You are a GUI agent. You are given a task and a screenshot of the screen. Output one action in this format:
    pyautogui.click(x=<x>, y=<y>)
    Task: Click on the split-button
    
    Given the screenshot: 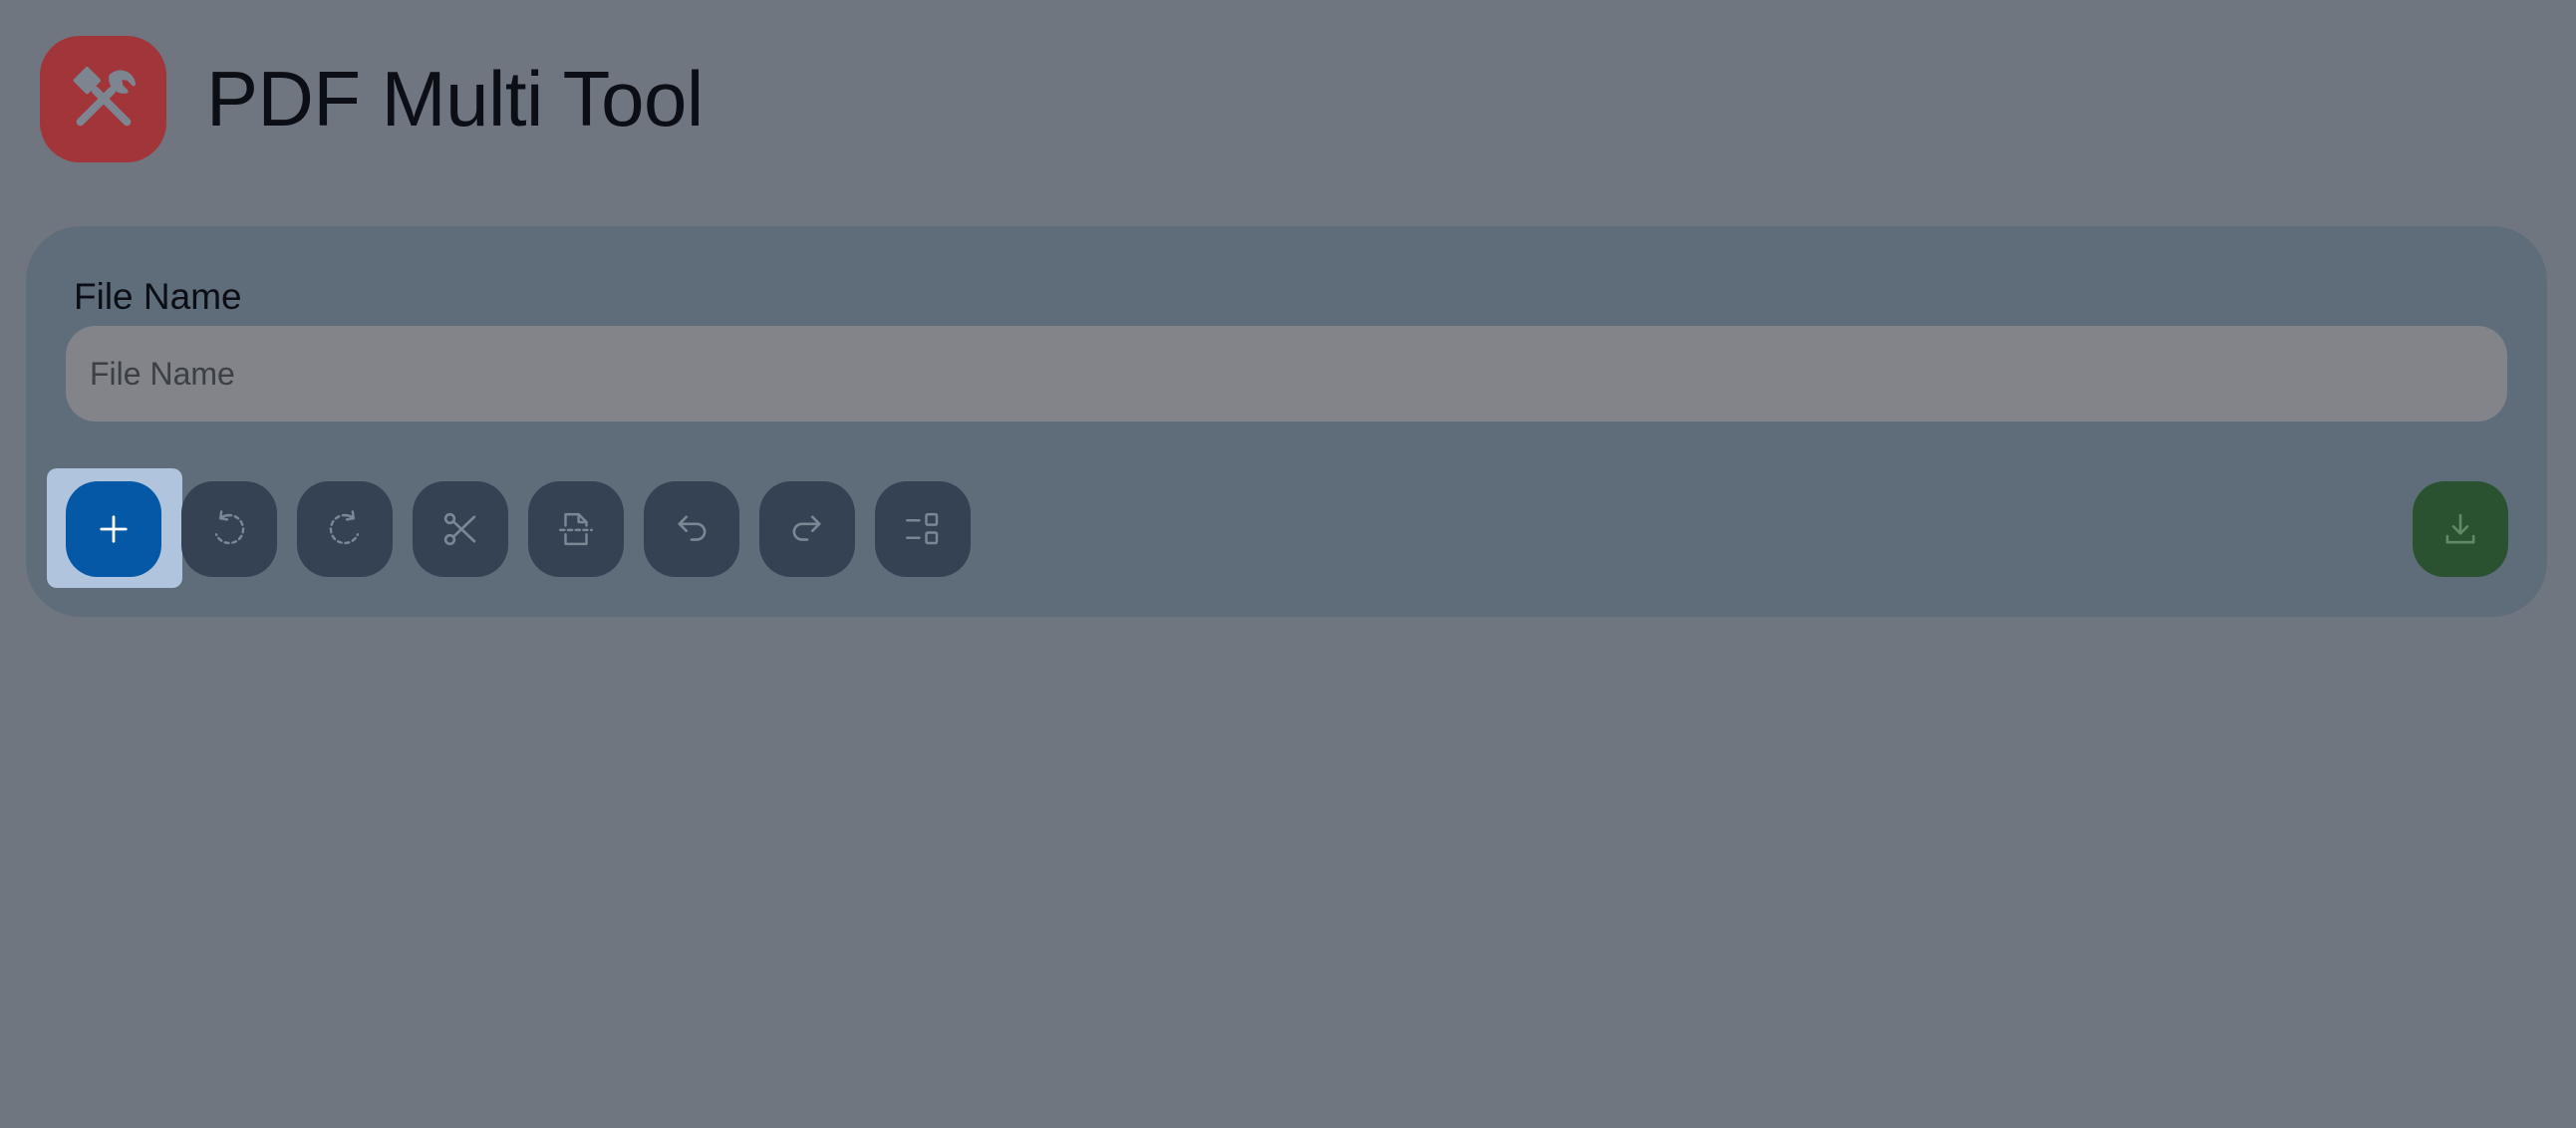 What is the action you would take?
    pyautogui.click(x=460, y=529)
    